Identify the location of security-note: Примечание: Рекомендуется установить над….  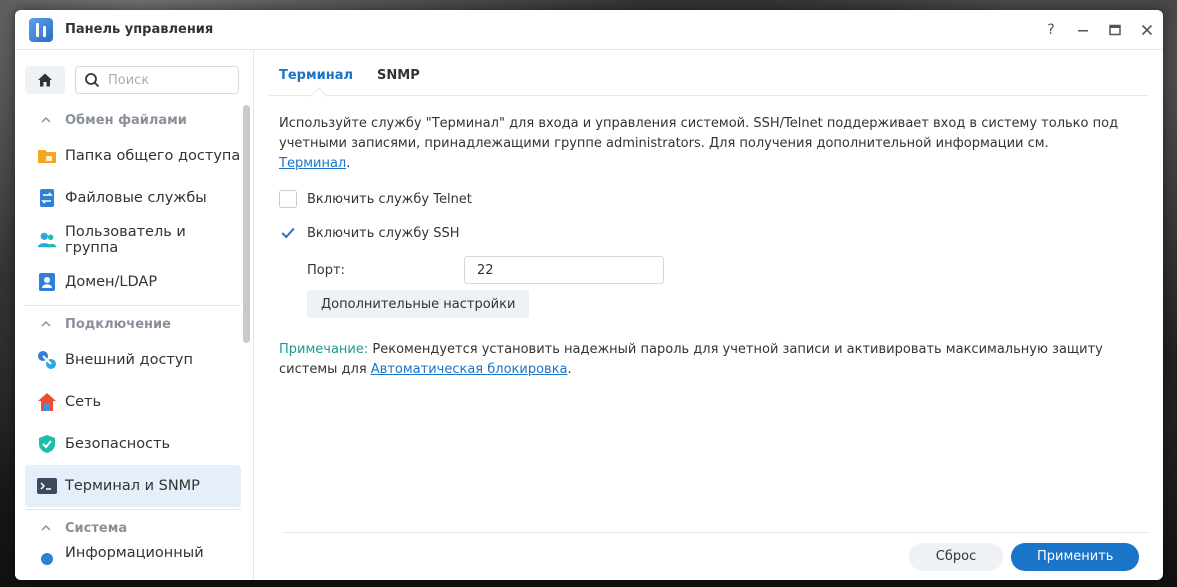
(691, 359).